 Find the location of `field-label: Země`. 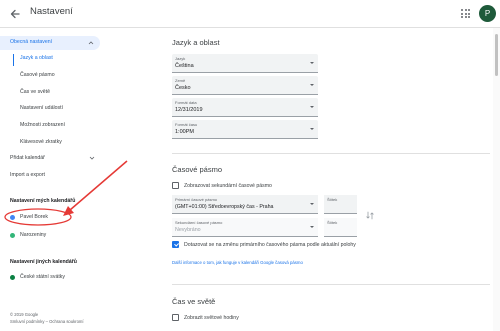

field-label: Země is located at coordinates (180, 80).